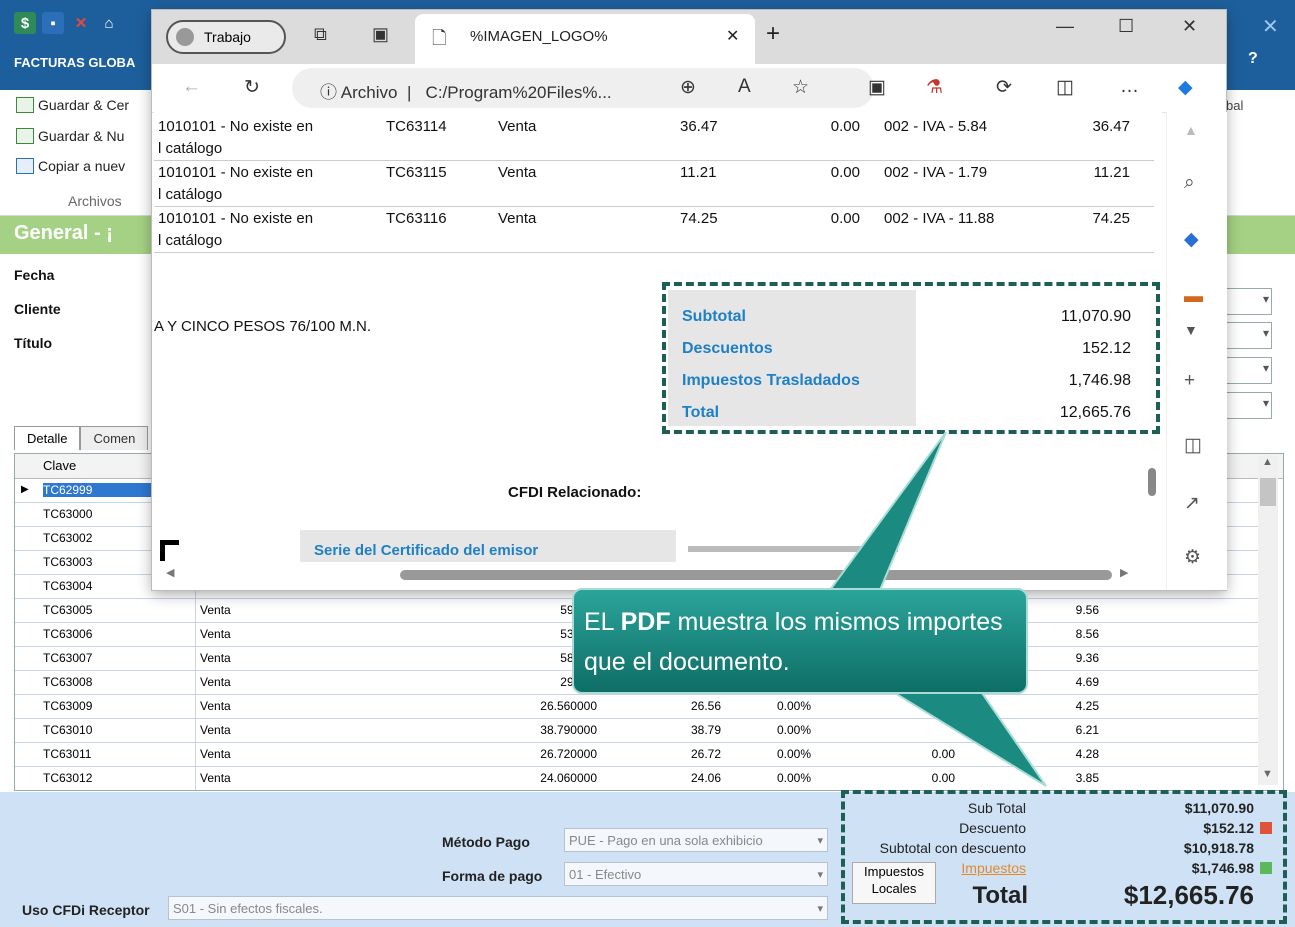 The image size is (1295, 927). What do you see at coordinates (59, 465) in the screenshot?
I see `grid-header-clave: Clave` at bounding box center [59, 465].